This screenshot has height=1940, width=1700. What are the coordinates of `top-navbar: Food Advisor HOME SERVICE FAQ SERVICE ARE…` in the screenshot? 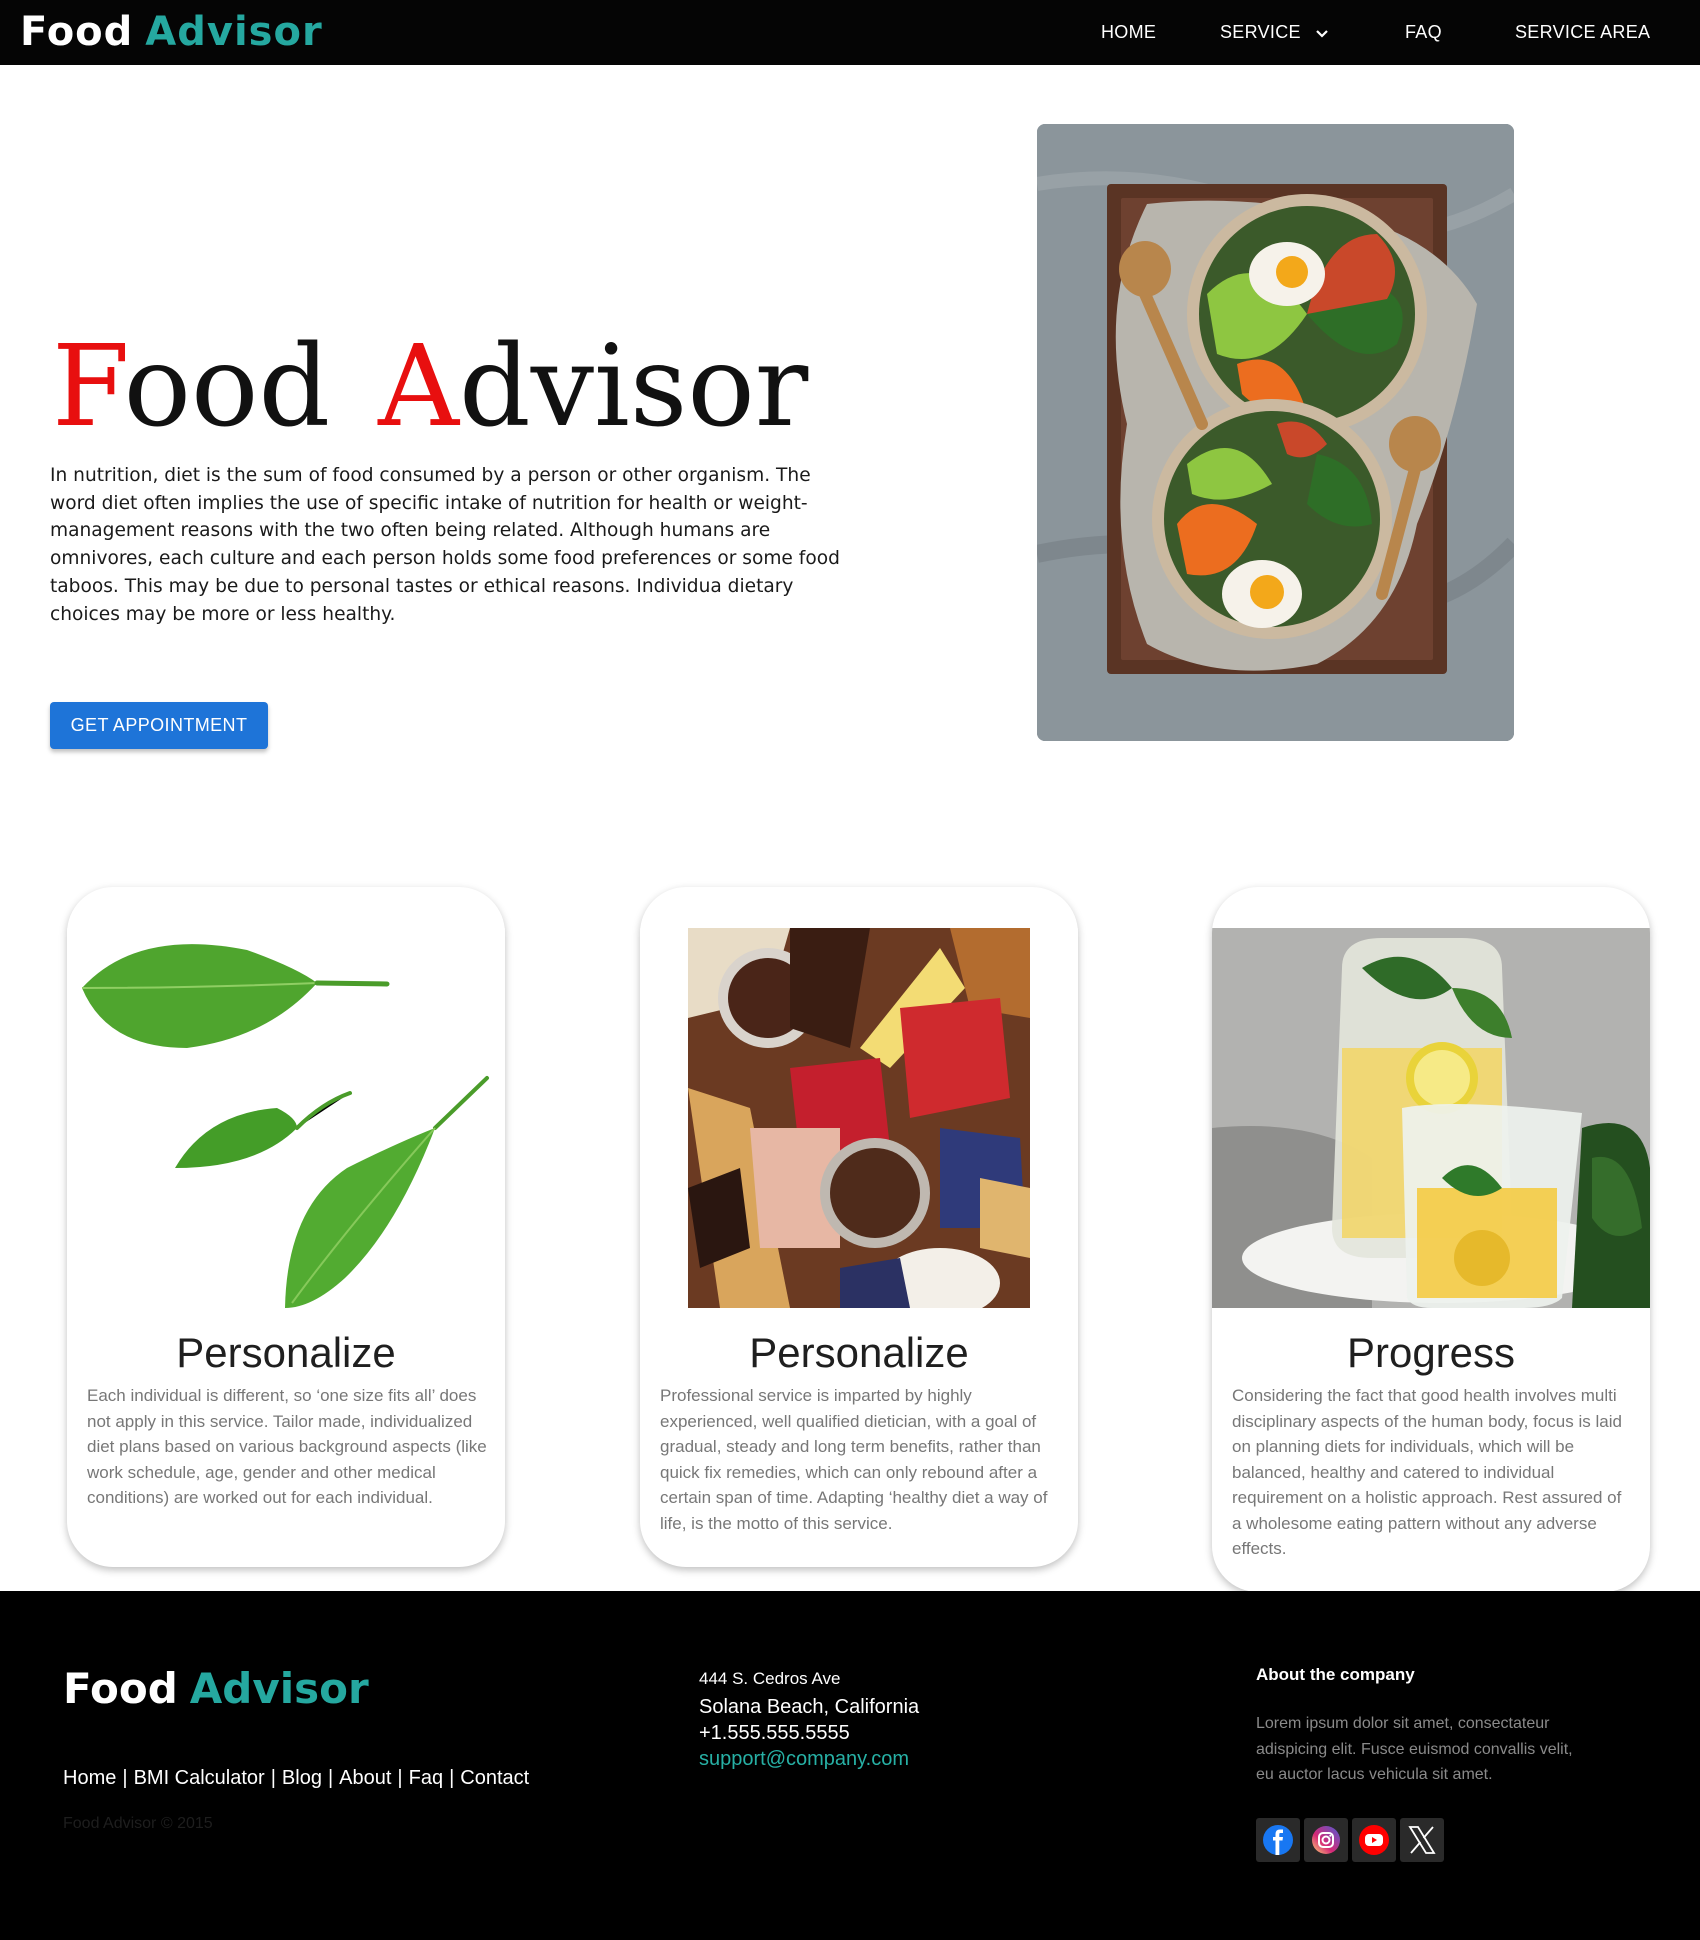 It's located at (850, 32).